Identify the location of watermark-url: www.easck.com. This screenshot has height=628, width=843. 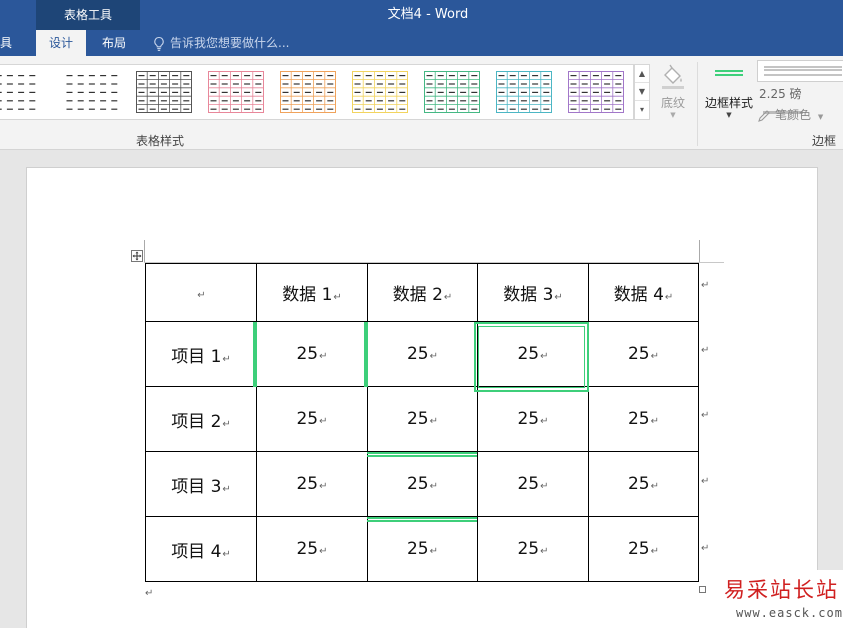
(789, 613).